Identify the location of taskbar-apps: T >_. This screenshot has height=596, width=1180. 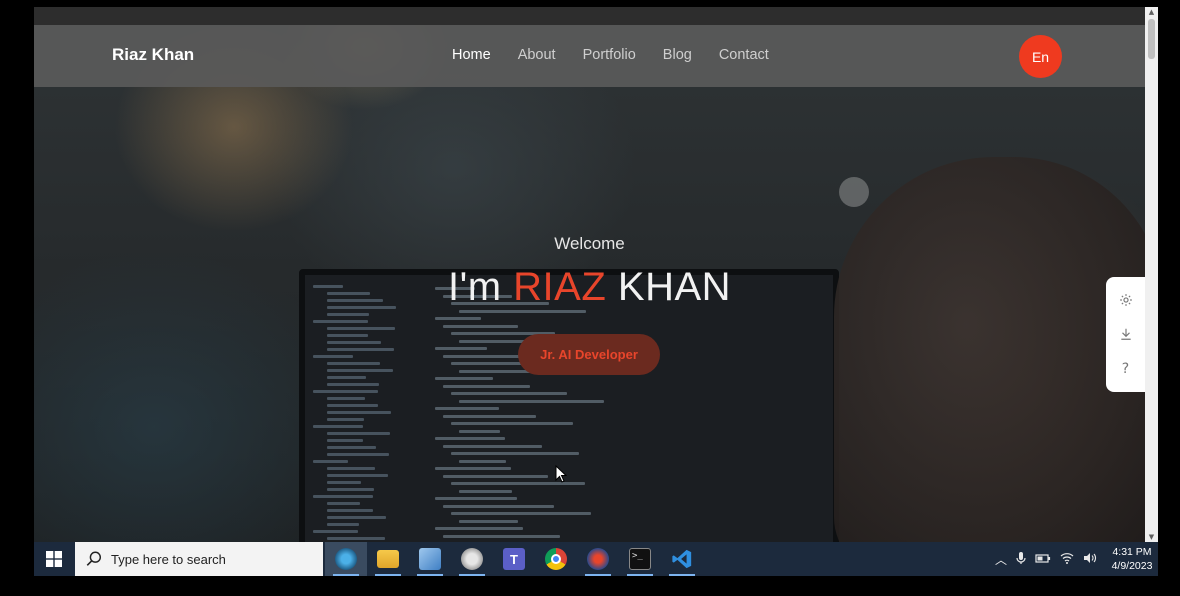
(514, 559).